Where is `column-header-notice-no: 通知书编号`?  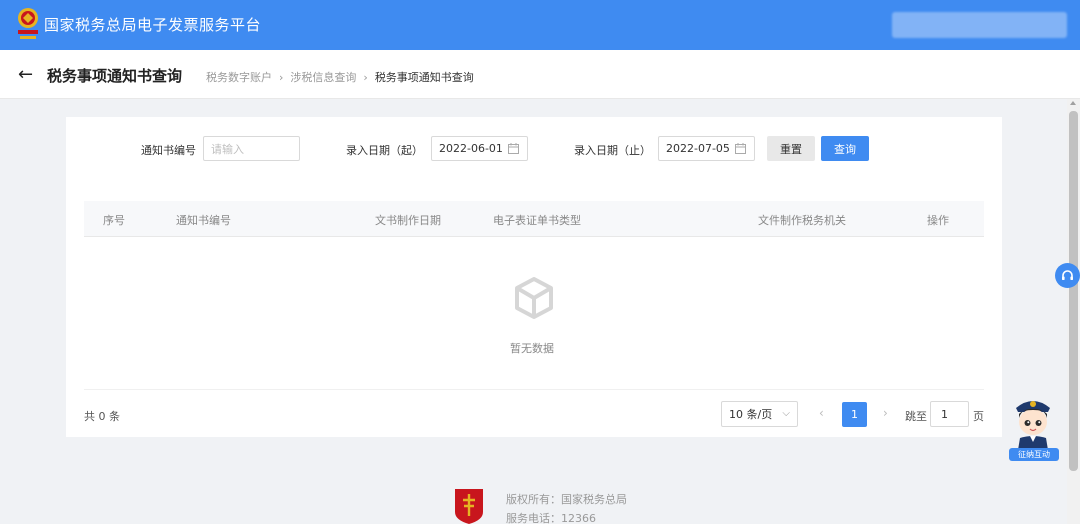 column-header-notice-no: 通知书编号 is located at coordinates (203, 220).